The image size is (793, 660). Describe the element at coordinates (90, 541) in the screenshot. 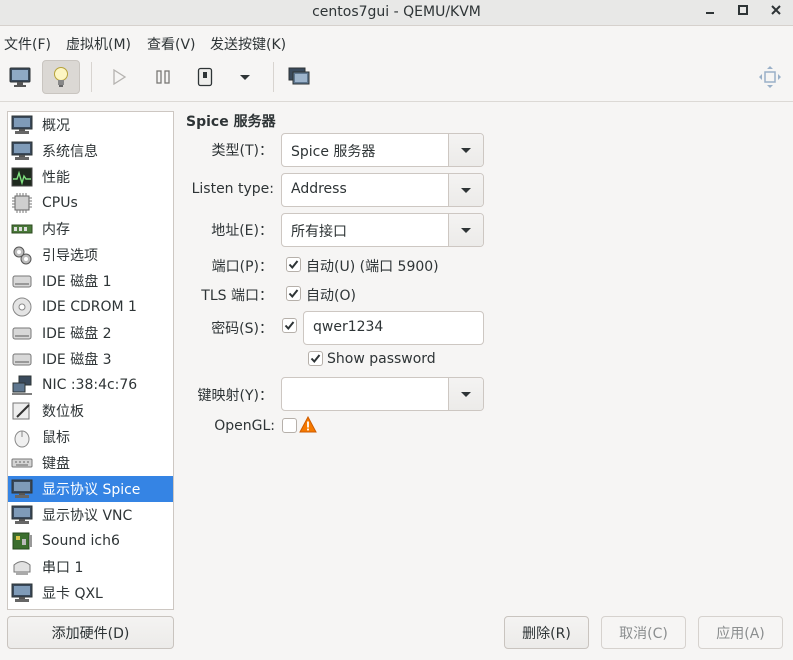

I see `hardware-list-item: Sound ich6` at that location.